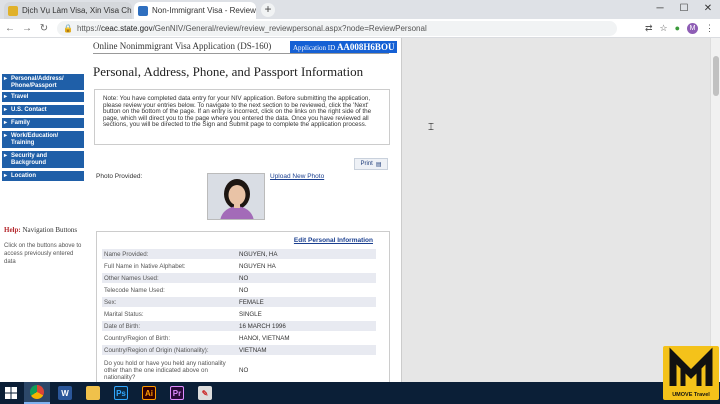 Image resolution: width=720 pixels, height=404 pixels. I want to click on back-icon: ←, so click(10, 28).